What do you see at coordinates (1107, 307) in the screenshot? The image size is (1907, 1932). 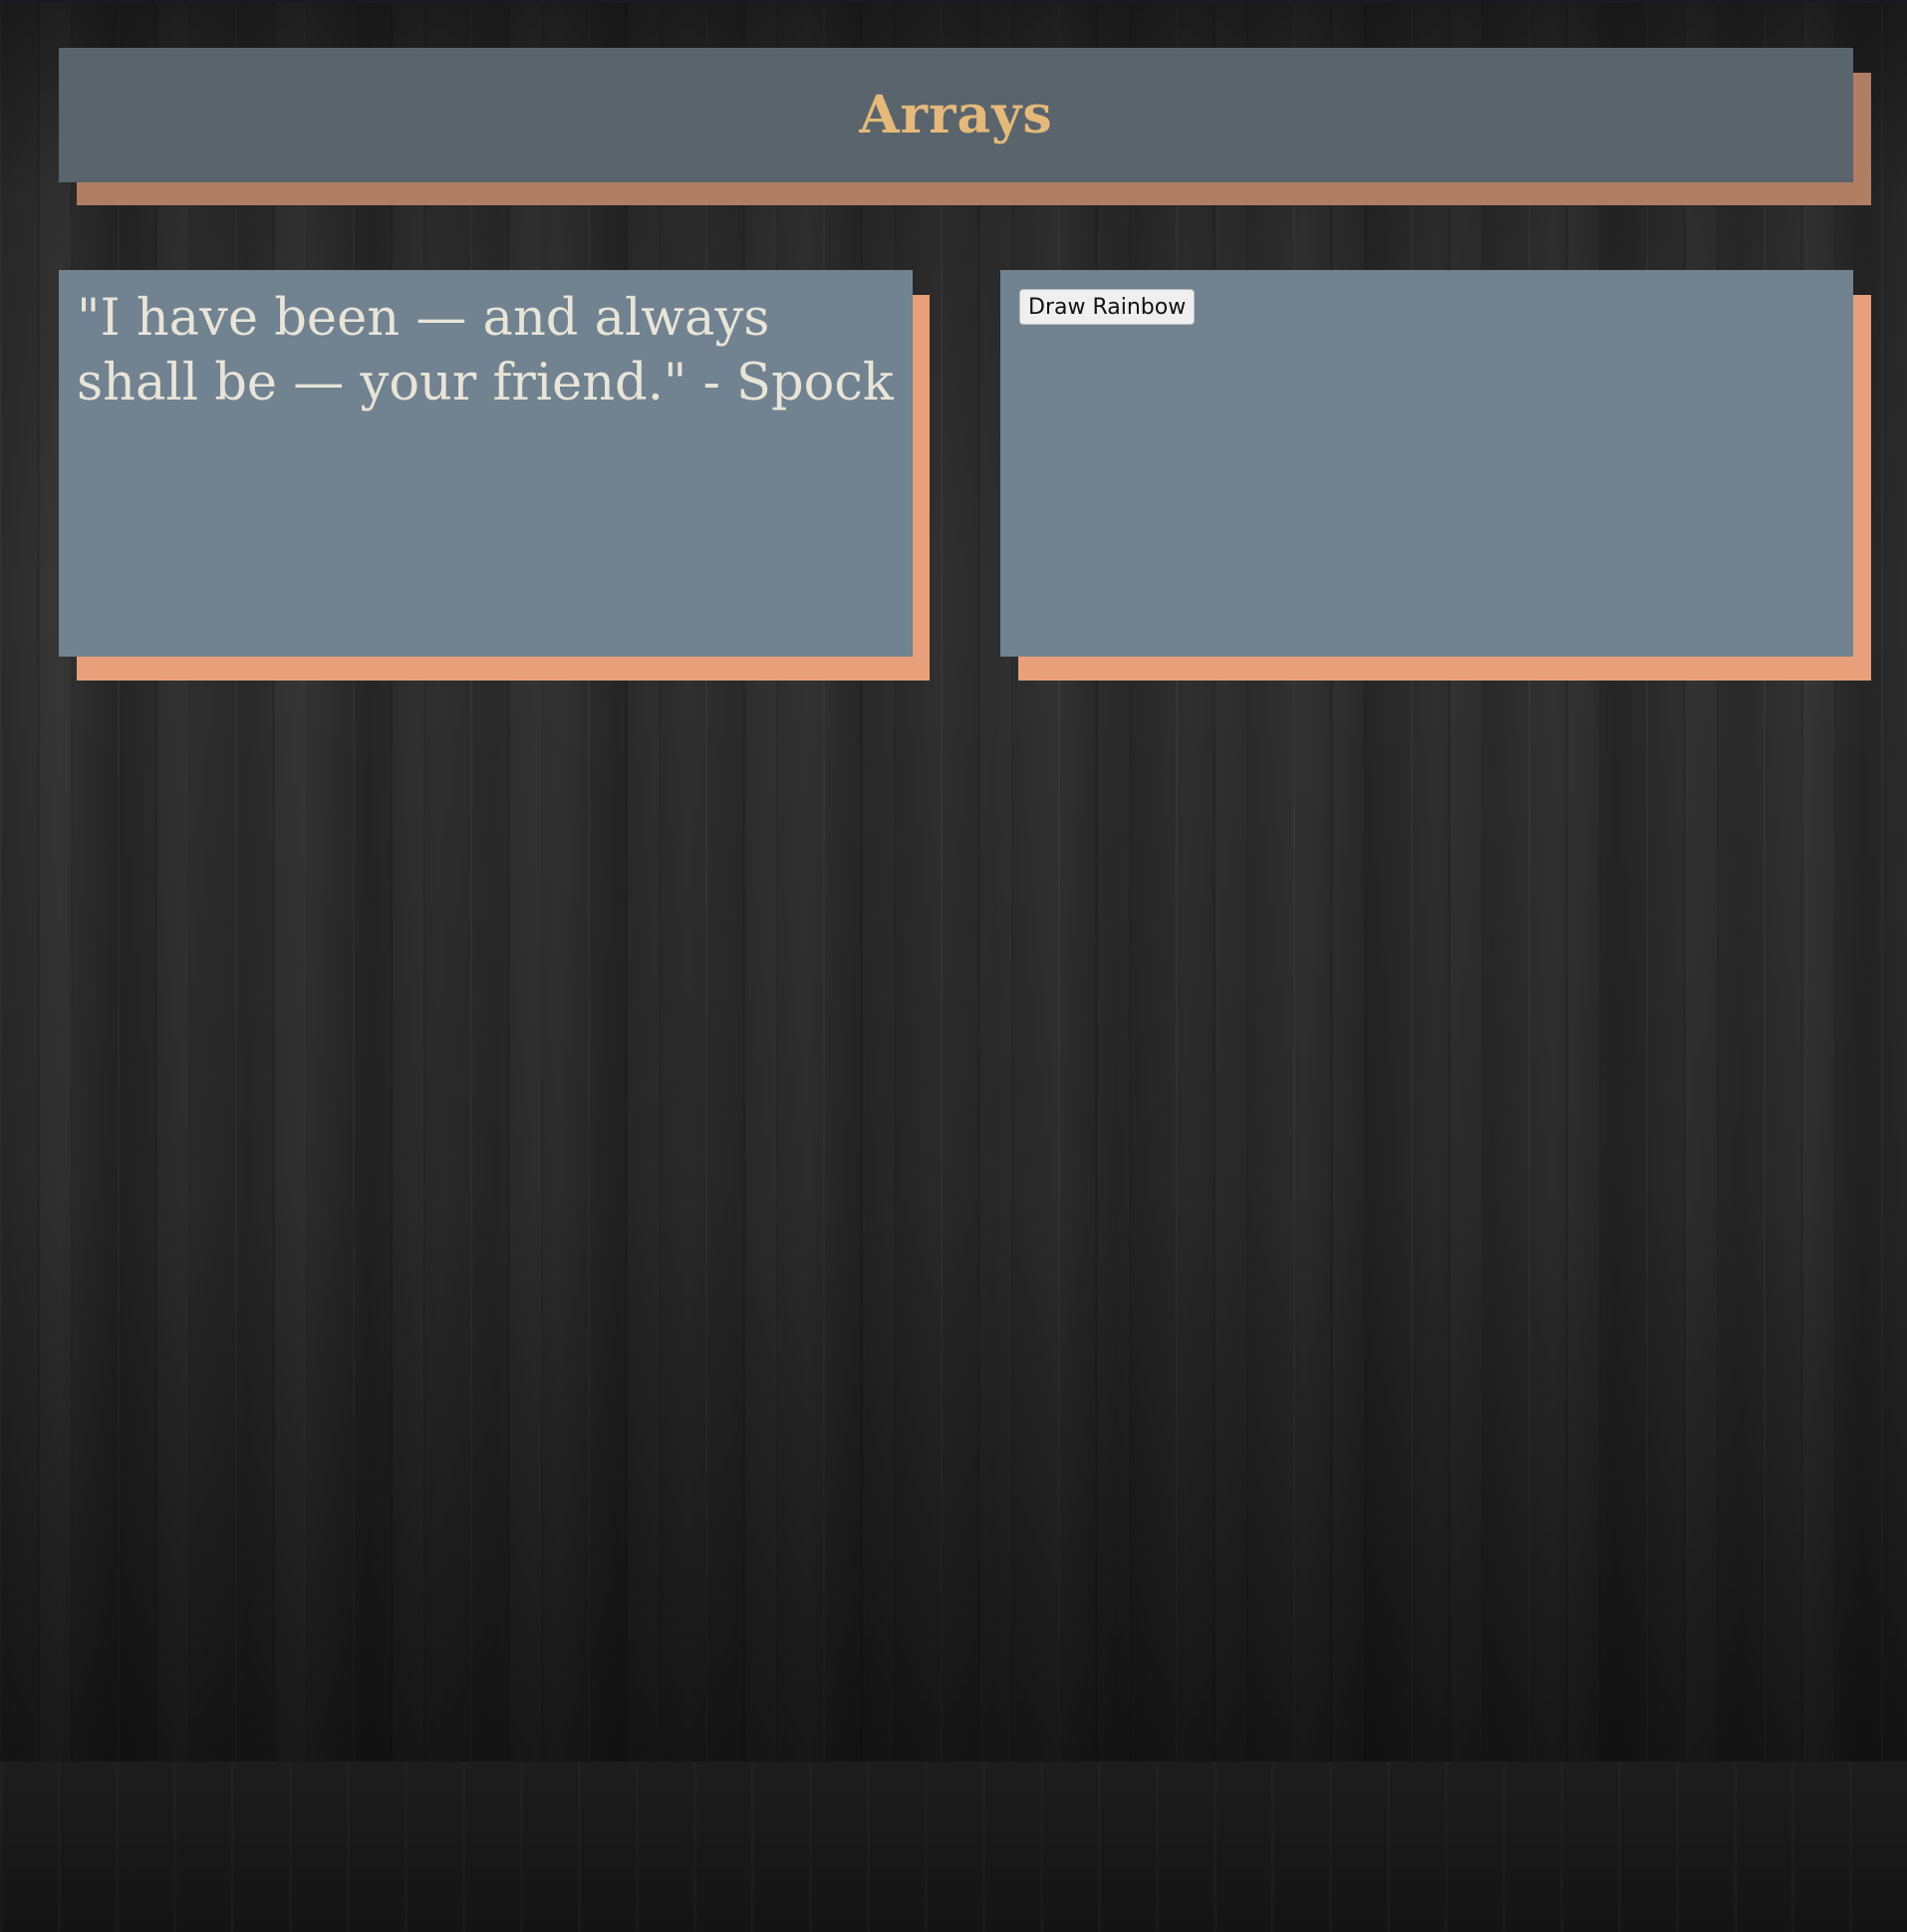 I see `draw-rainbow-button: Draw Rainbow` at bounding box center [1107, 307].